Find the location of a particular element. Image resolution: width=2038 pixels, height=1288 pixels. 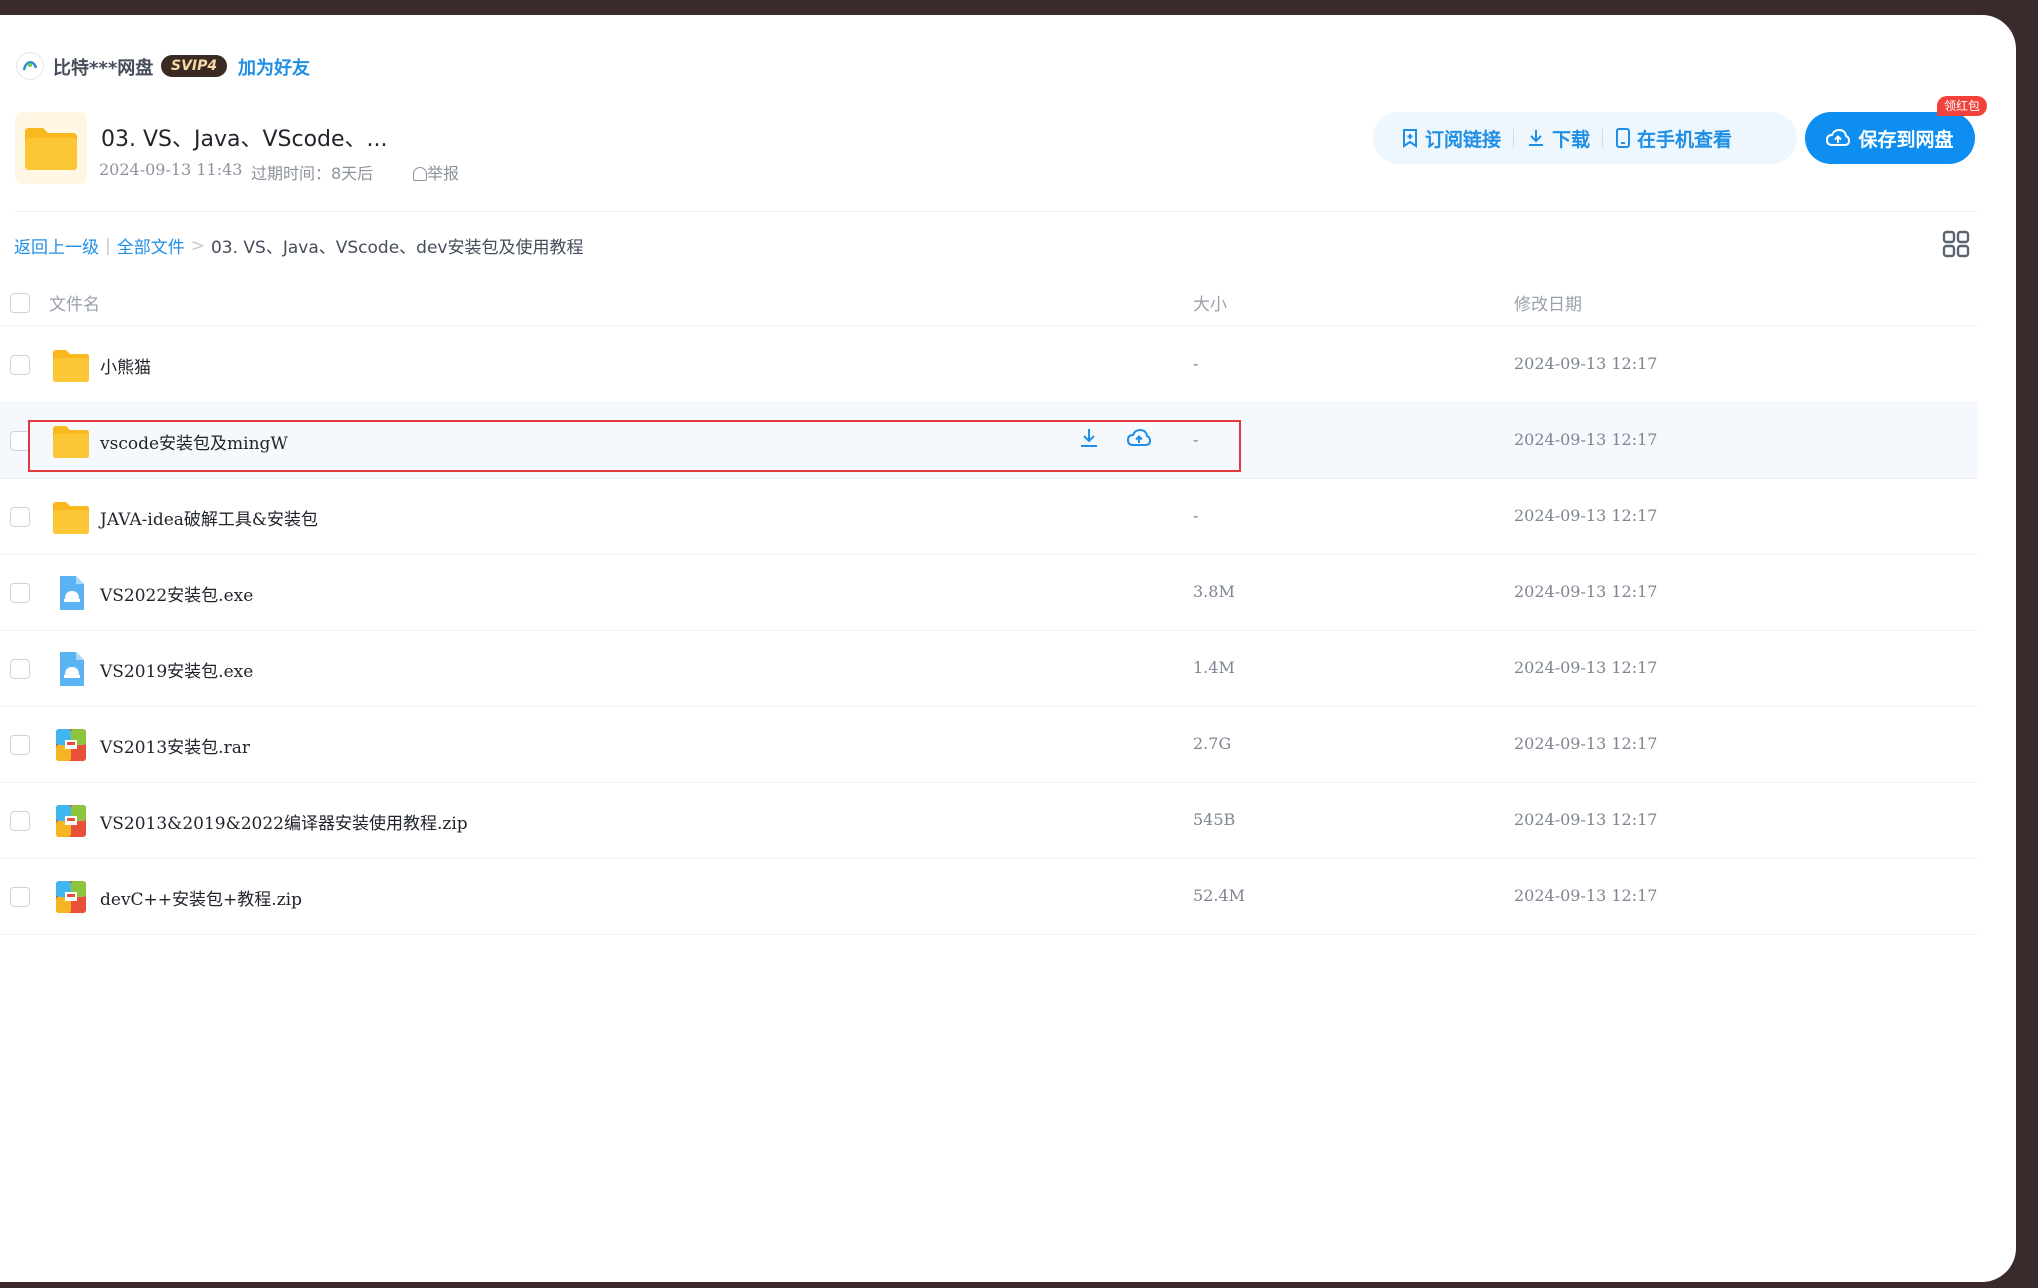

vip-badge: SVIP4 is located at coordinates (194, 66).